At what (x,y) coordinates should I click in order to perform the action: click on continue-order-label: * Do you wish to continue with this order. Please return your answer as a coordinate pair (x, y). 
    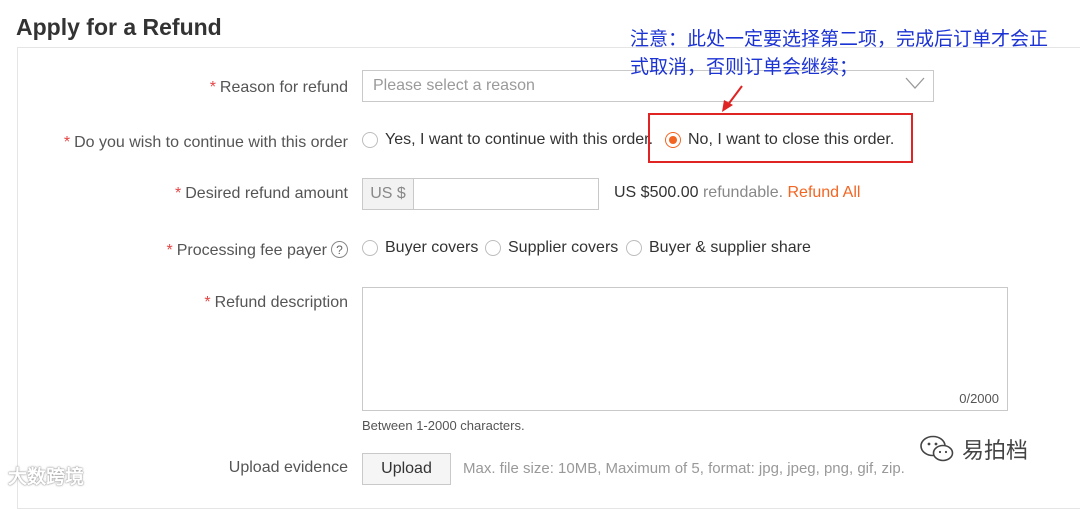
    Looking at the image, I should click on (205, 142).